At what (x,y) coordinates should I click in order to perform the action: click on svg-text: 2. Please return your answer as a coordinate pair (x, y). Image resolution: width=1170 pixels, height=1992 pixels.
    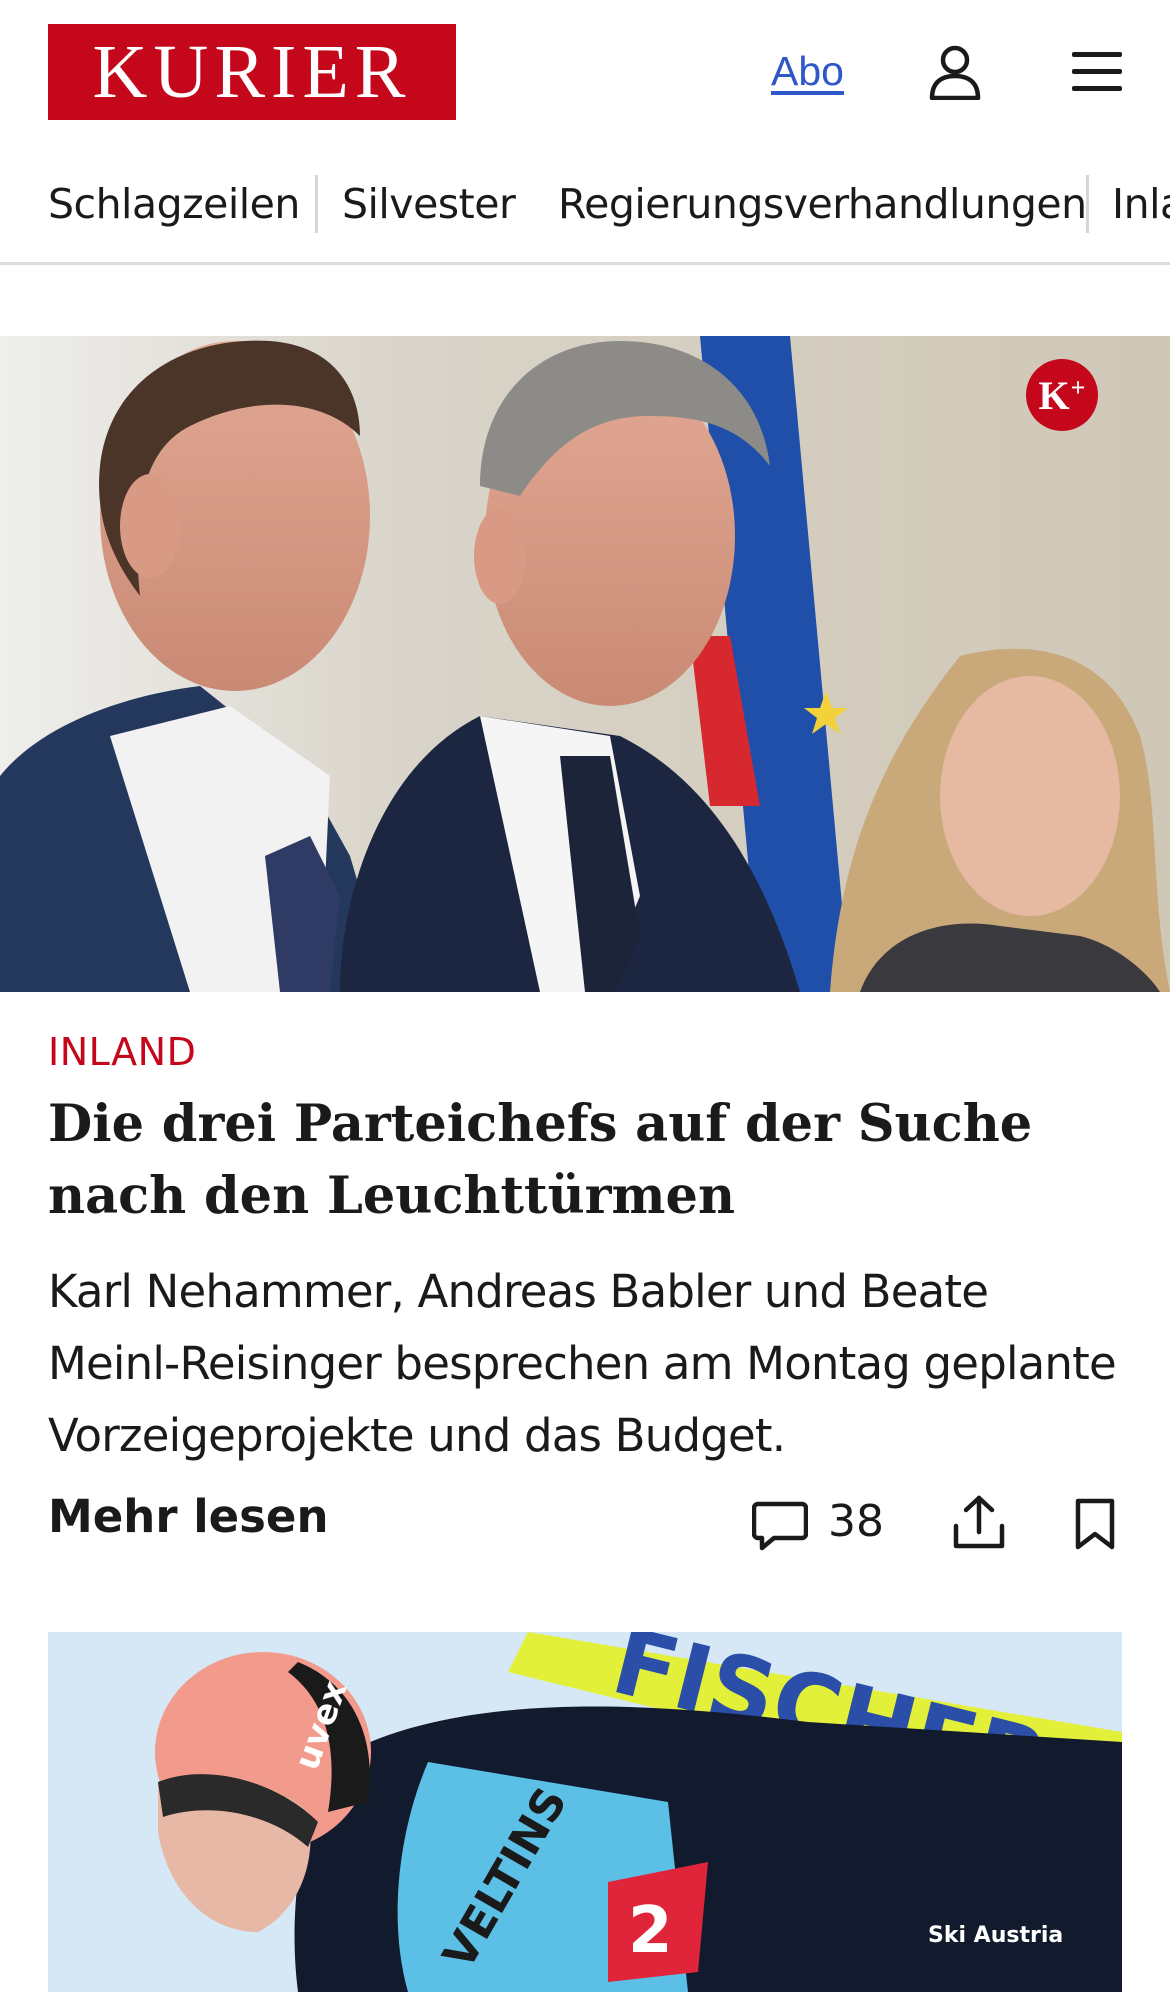
    Looking at the image, I should click on (650, 1931).